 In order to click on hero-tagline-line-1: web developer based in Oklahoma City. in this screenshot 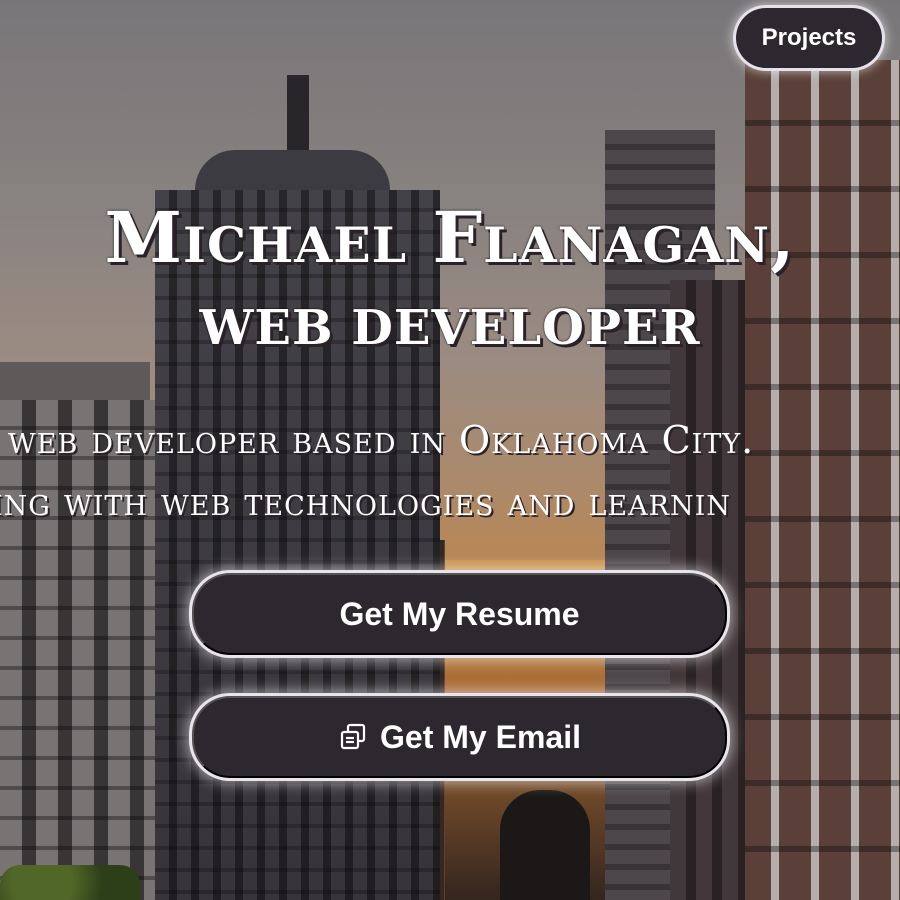, I will do `click(381, 440)`.